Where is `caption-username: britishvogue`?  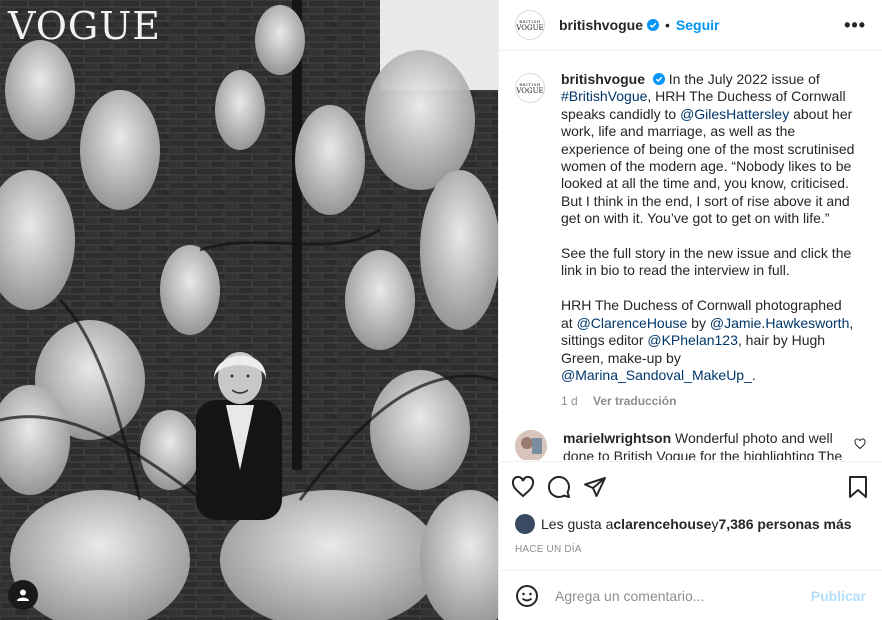
caption-username: britishvogue is located at coordinates (603, 79).